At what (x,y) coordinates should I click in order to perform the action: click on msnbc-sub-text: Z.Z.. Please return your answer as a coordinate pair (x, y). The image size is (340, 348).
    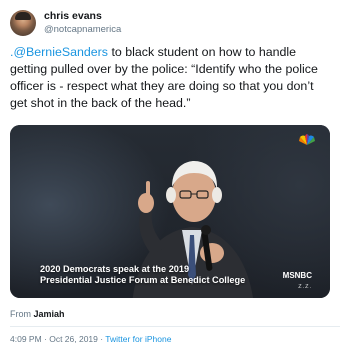
    Looking at the image, I should click on (305, 287).